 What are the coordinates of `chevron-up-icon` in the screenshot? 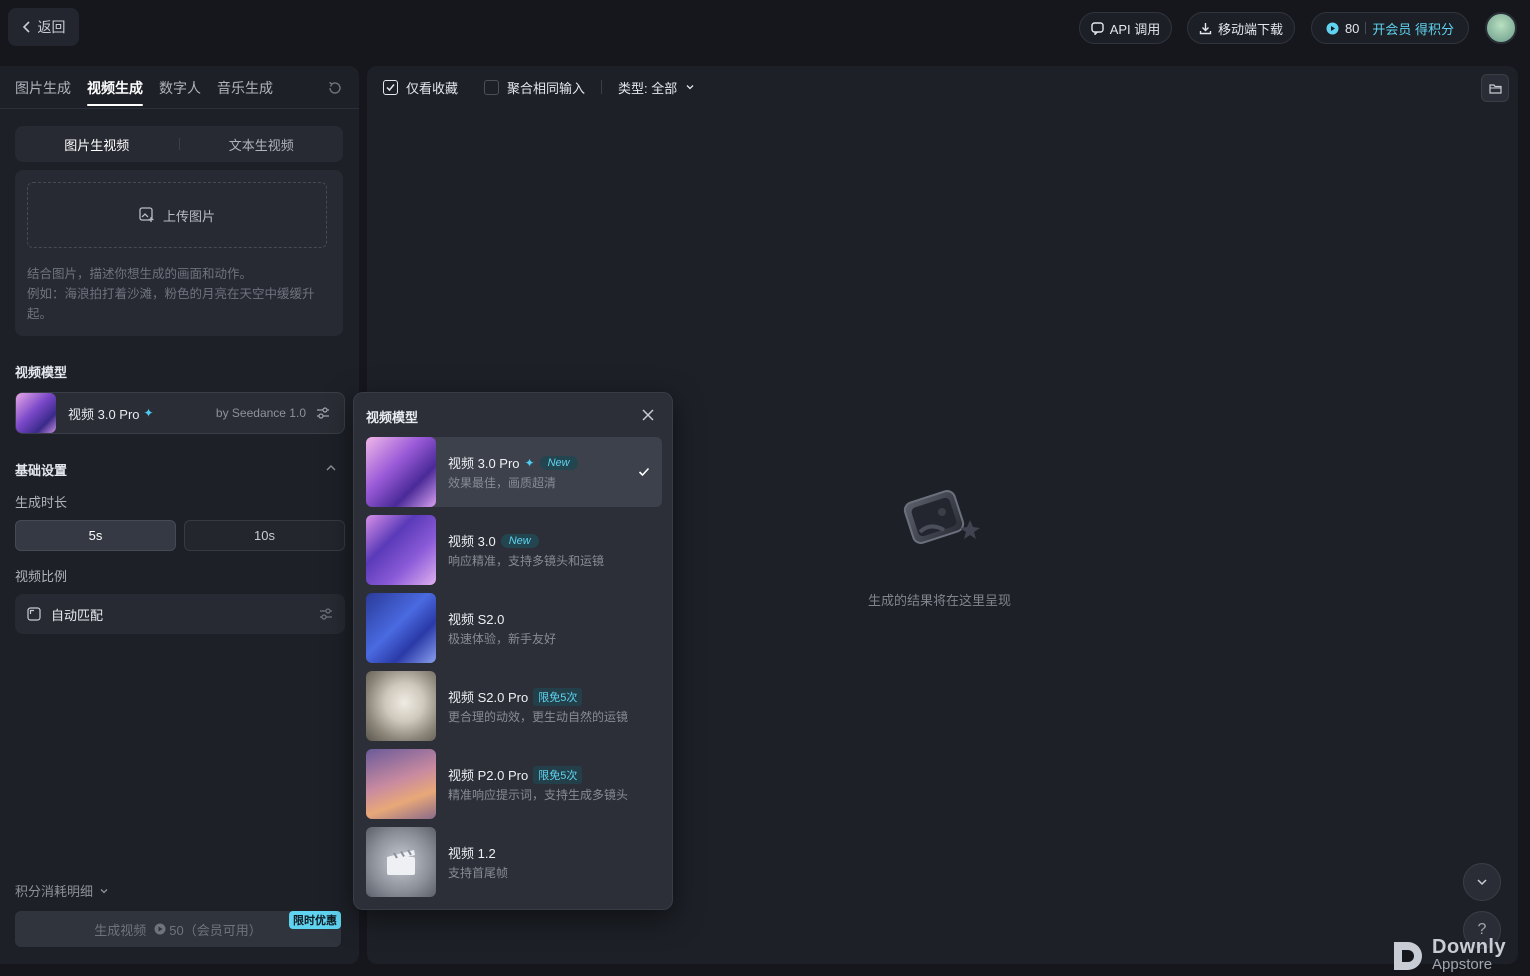 It's located at (331, 468).